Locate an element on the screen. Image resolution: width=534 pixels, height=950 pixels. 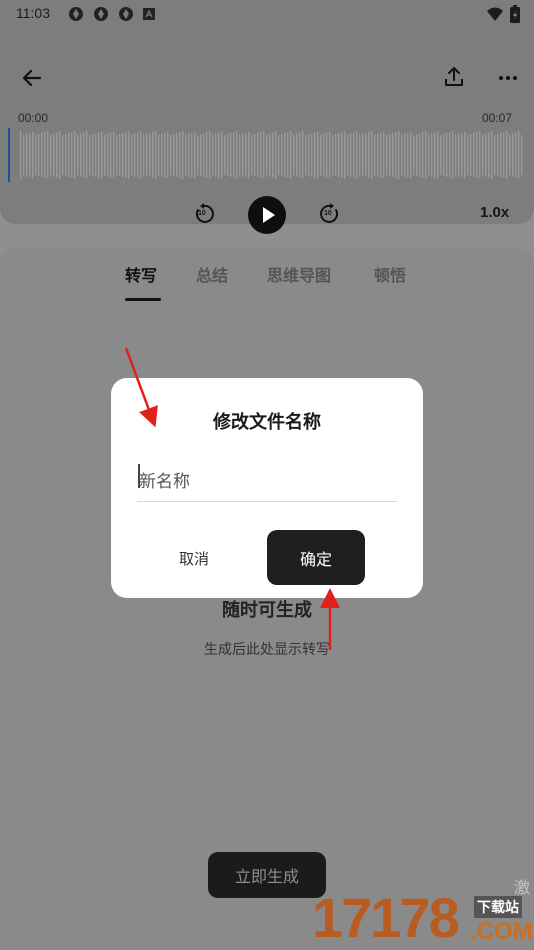
watermark-domain: .COM is located at coordinates (501, 931).